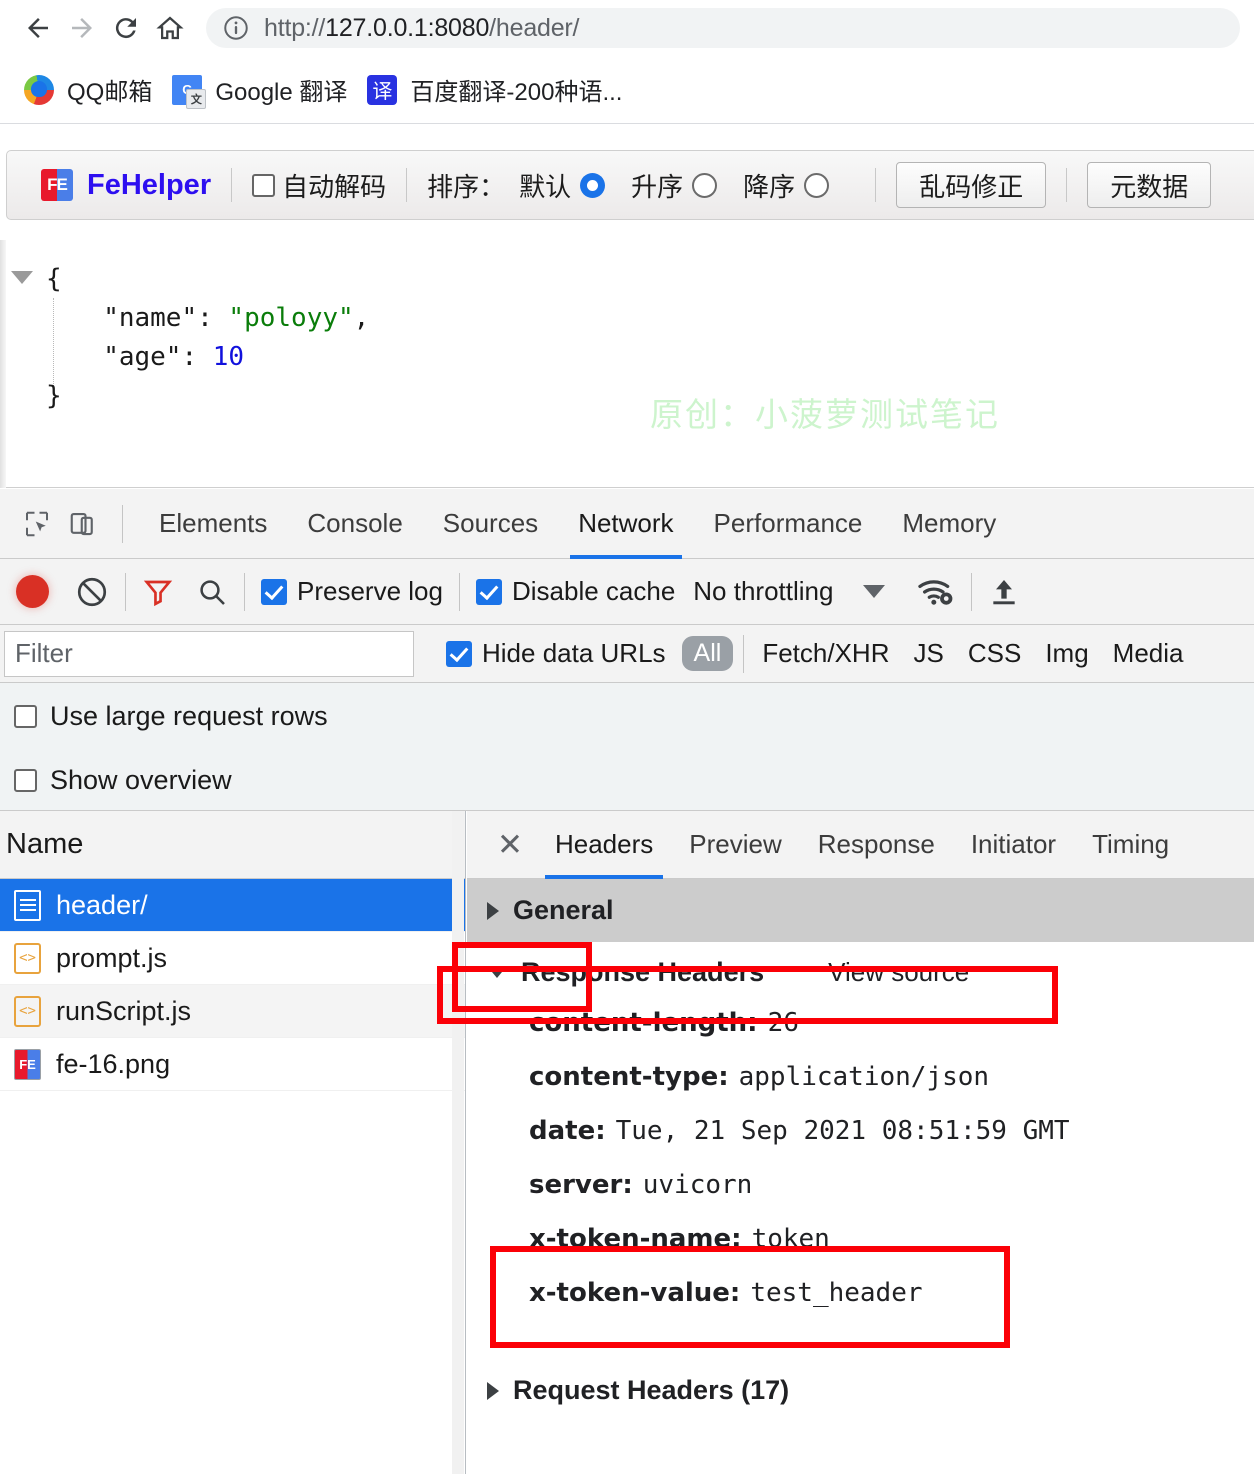 This screenshot has width=1254, height=1474. Describe the element at coordinates (259, 90) in the screenshot. I see `bookmark-google-translate: G Google 翻译` at that location.